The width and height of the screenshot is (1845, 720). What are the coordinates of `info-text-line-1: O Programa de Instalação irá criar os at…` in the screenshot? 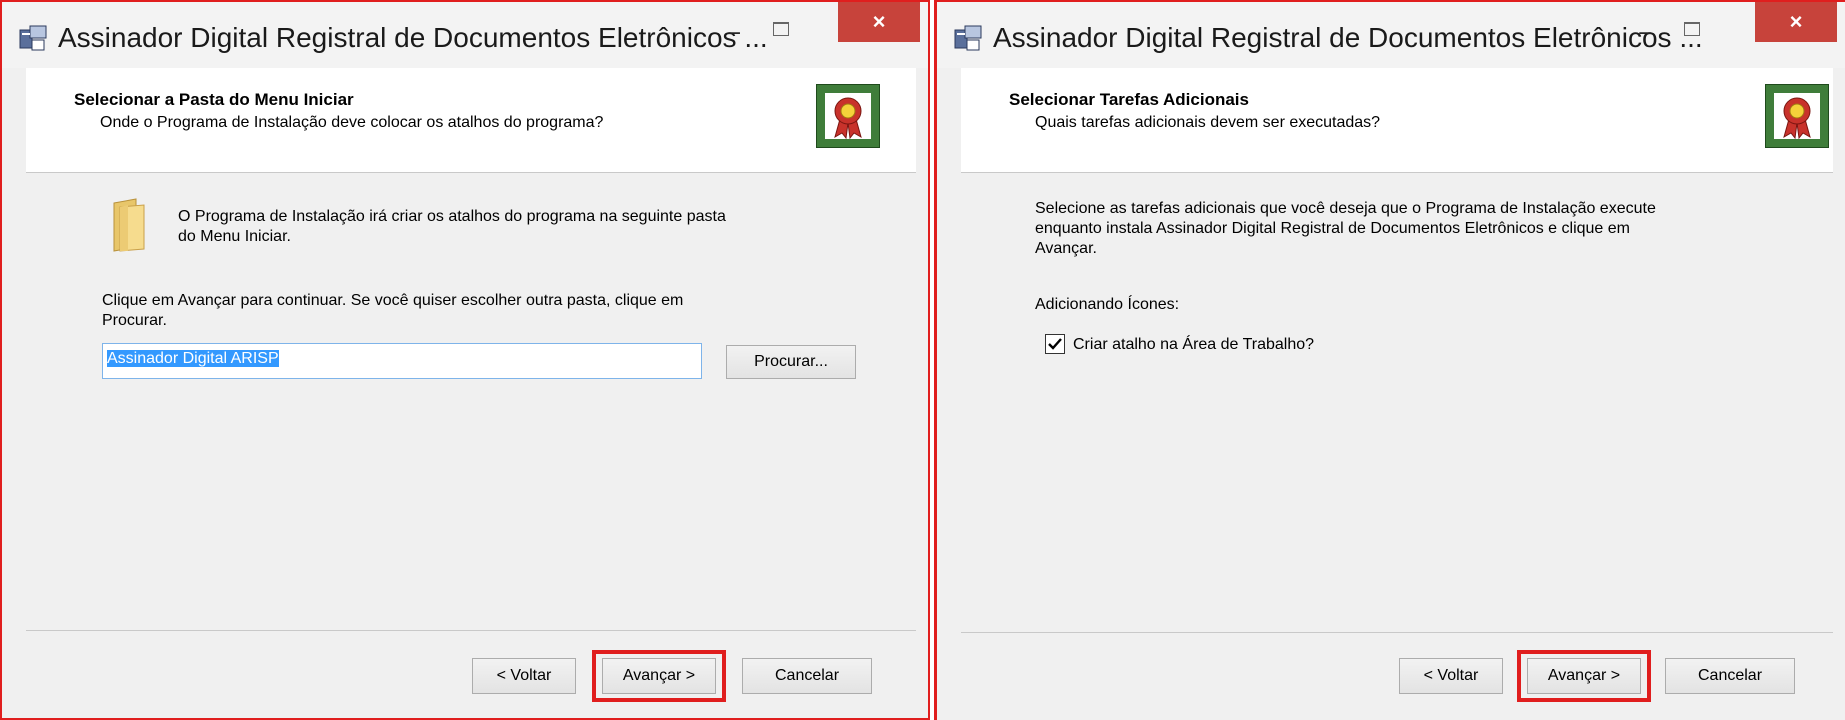 It's located at (452, 216).